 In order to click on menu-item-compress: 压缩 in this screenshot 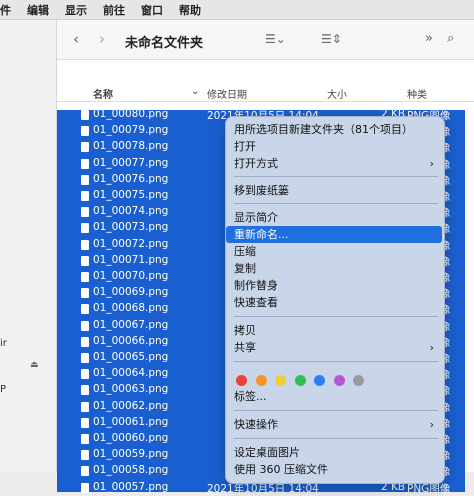, I will do `click(336, 251)`.